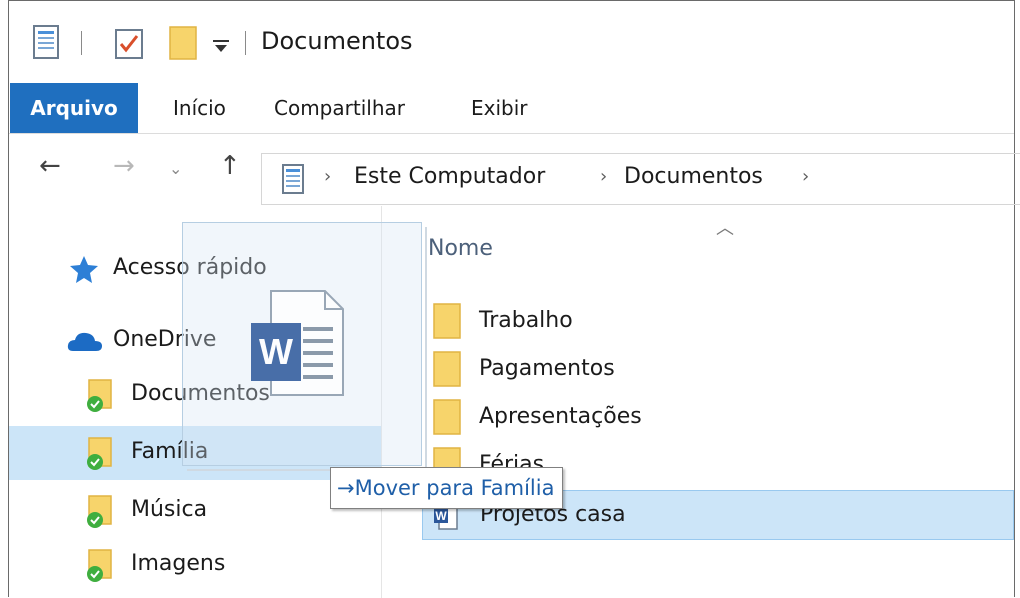 The width and height of the screenshot is (1020, 598). Describe the element at coordinates (74, 108) in the screenshot. I see `tab-arquivo: Arquivo` at that location.